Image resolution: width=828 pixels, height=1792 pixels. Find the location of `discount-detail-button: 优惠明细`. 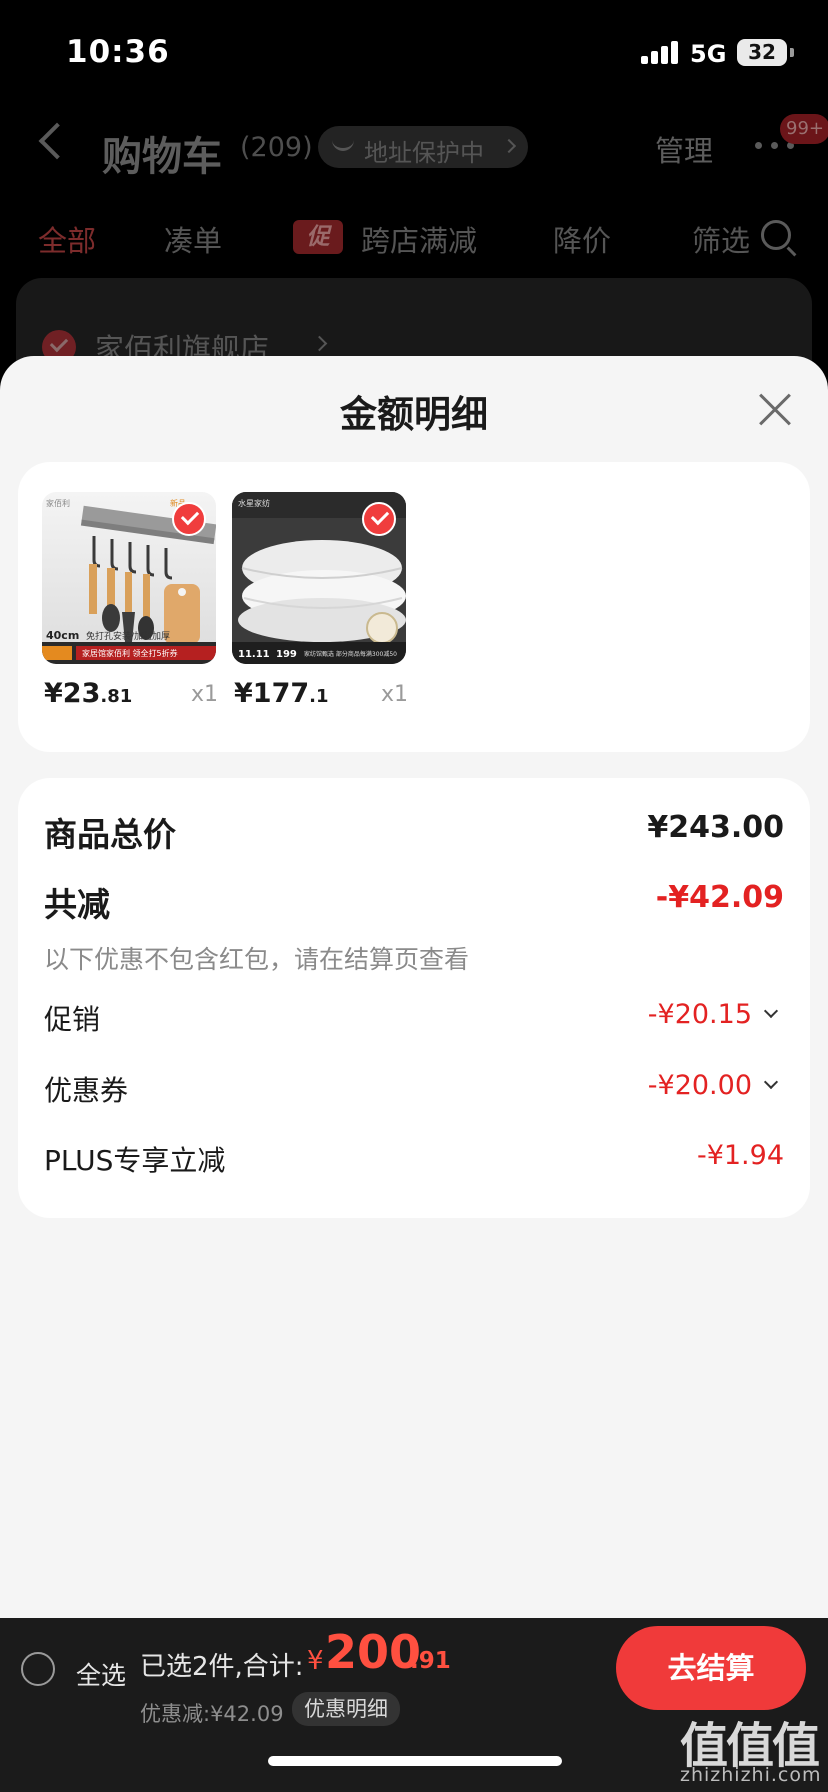

discount-detail-button: 优惠明细 is located at coordinates (346, 1709).